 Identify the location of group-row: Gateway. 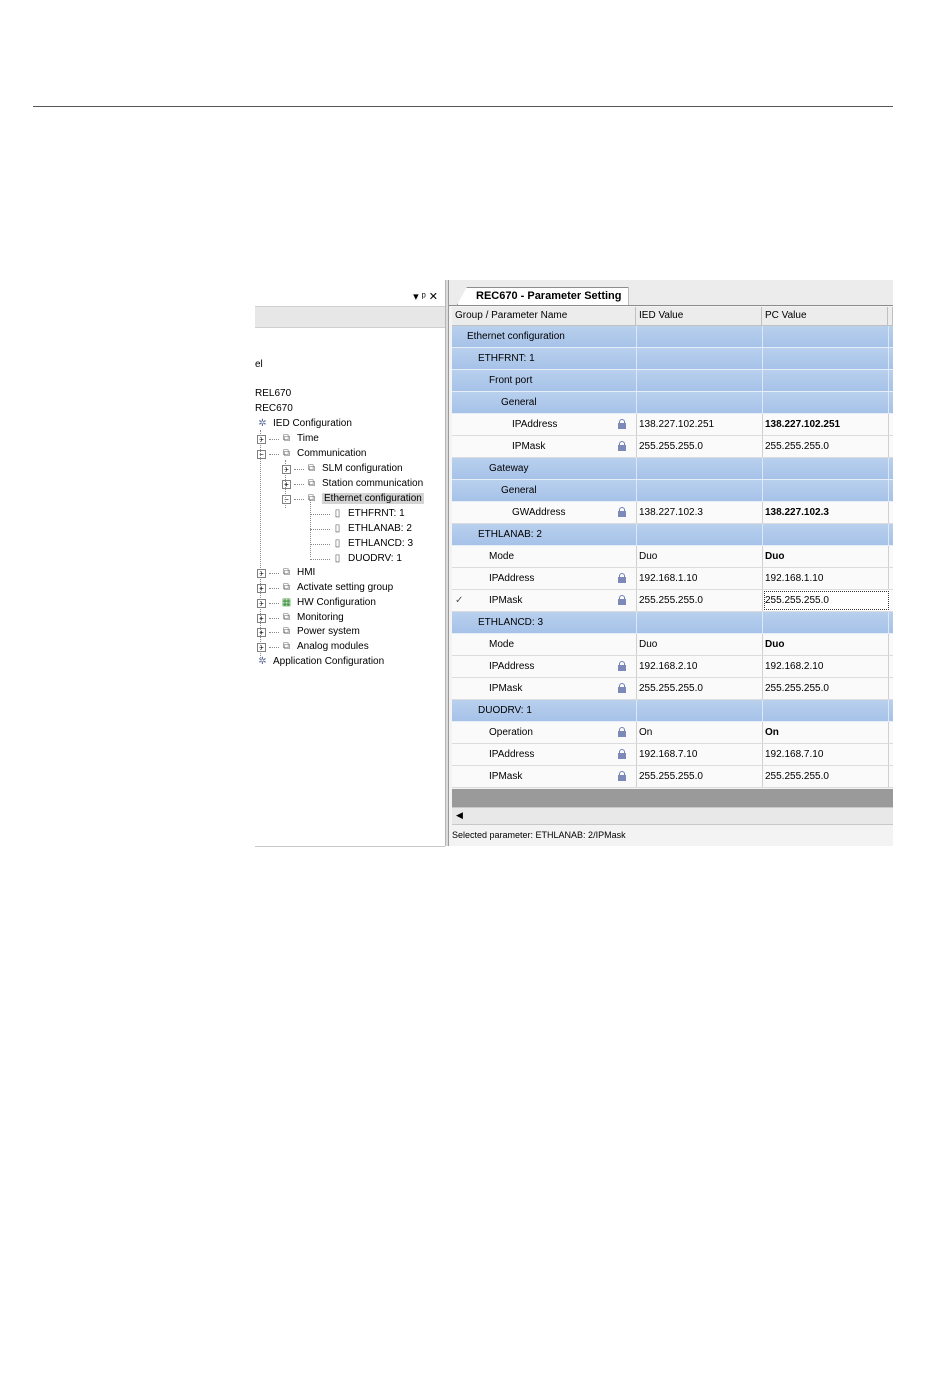
(672, 469).